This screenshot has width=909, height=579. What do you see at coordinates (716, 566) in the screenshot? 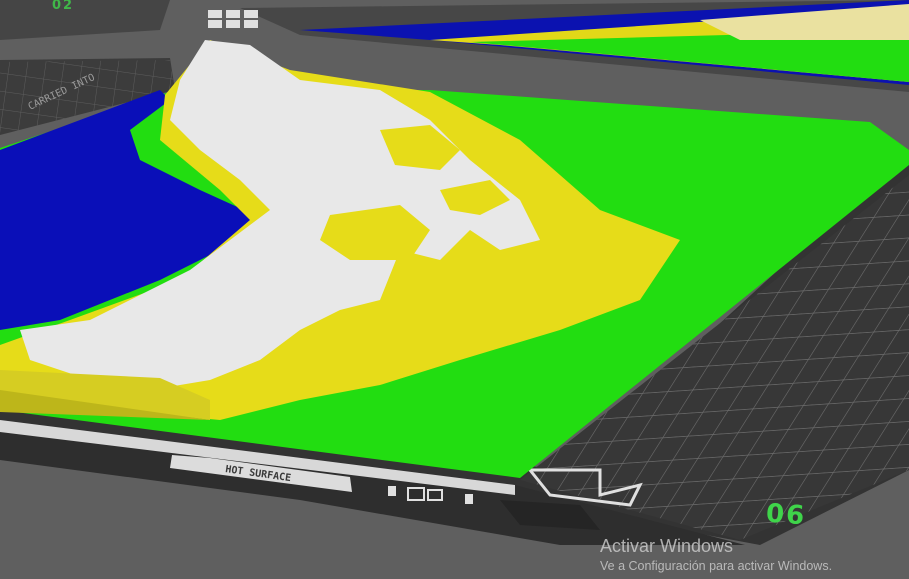
I see `windows-activation-subtitle: Ve a Configuración para activar Windows.` at bounding box center [716, 566].